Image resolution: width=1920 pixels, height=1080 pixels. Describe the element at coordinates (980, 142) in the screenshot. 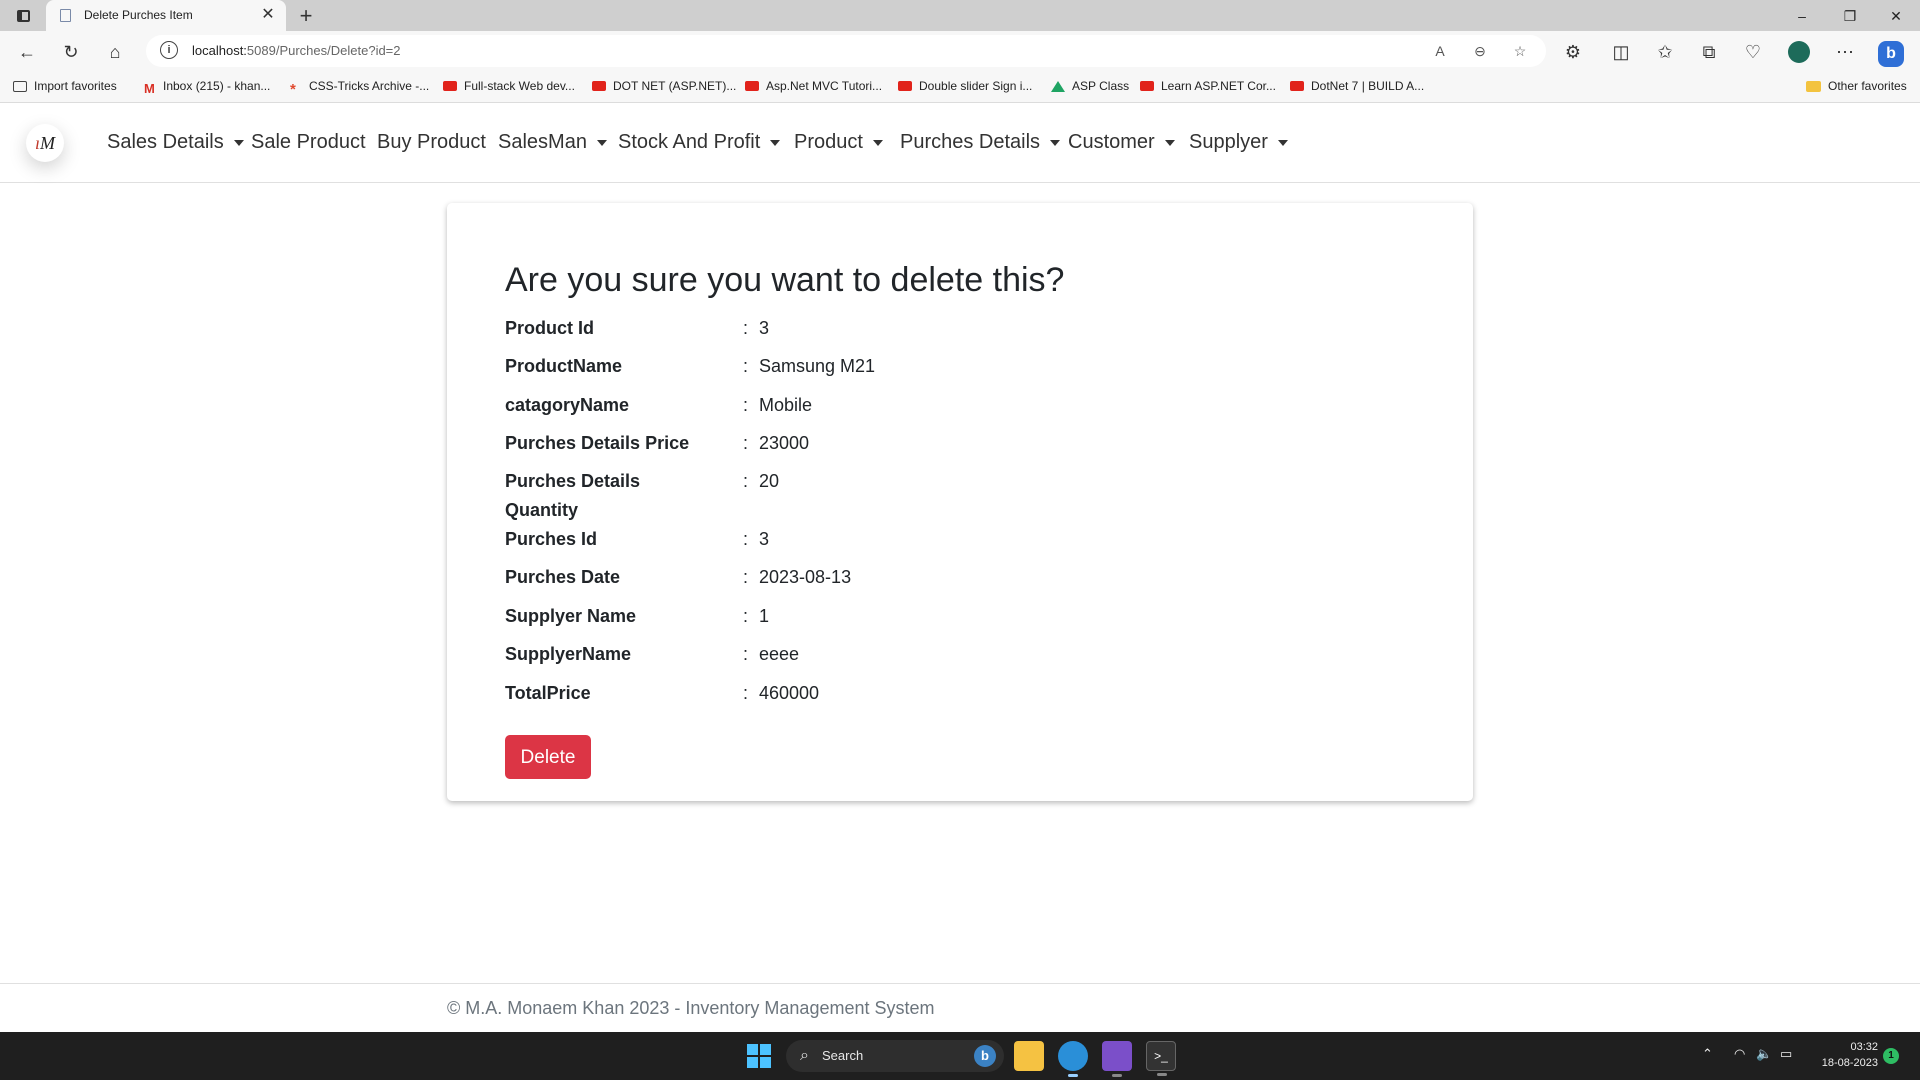

I see `nav-purches-details: Purches Details` at that location.